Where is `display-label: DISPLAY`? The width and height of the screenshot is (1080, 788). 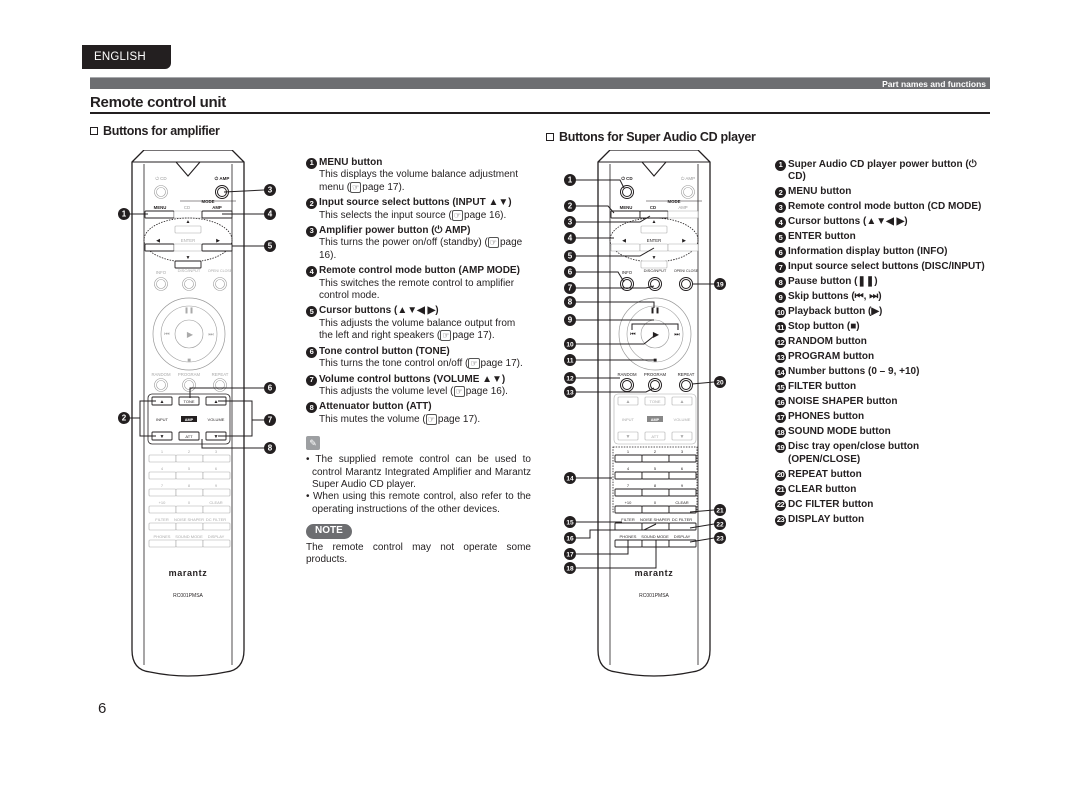
display-label: DISPLAY is located at coordinates (682, 536).